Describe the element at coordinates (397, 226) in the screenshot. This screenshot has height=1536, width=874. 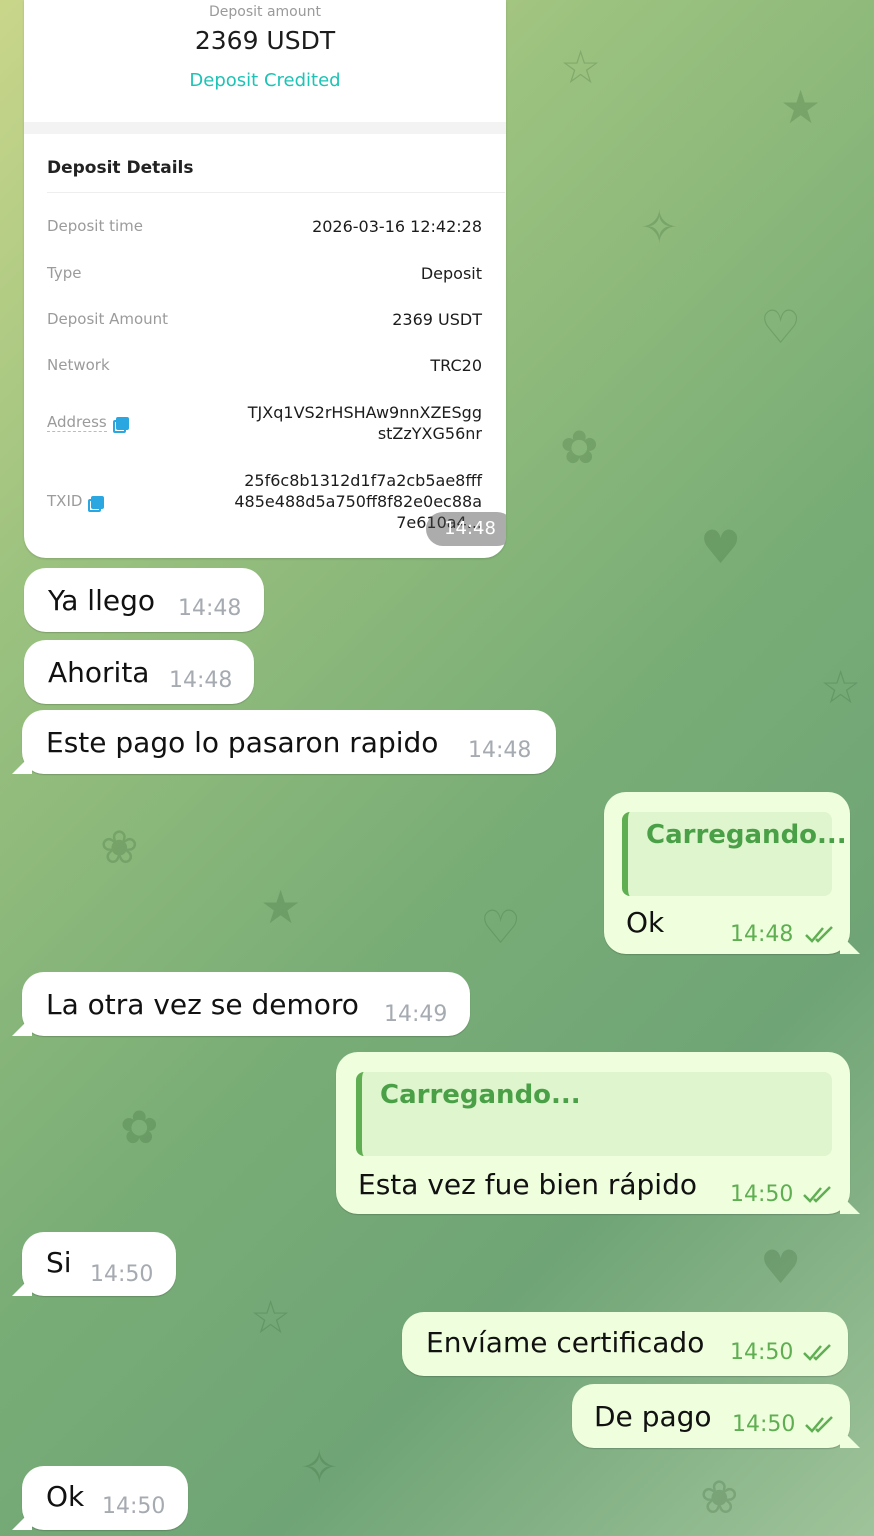
I see `deposit-time-value: 2026-03-16 12:42:28` at that location.